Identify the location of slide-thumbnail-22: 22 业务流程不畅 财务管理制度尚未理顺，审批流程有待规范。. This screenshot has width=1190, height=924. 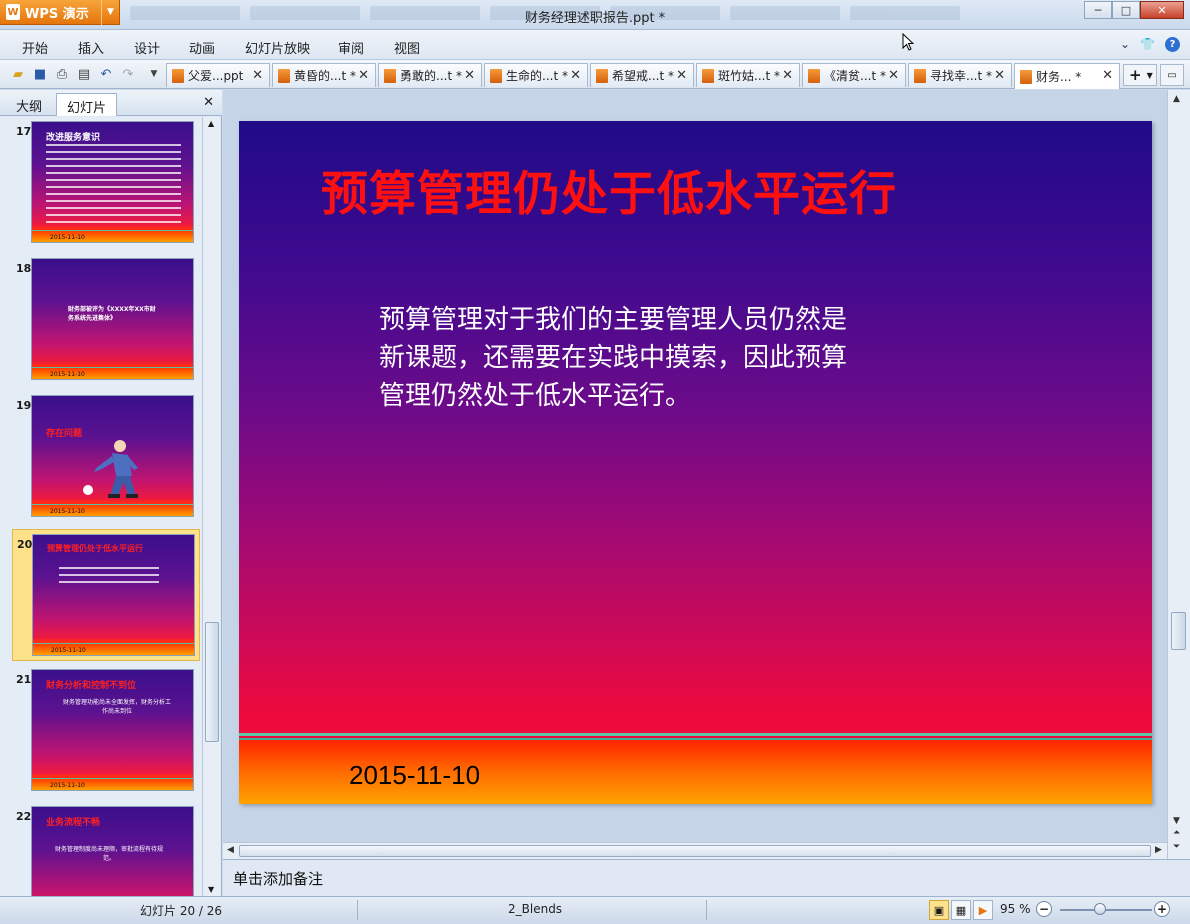
(100, 849).